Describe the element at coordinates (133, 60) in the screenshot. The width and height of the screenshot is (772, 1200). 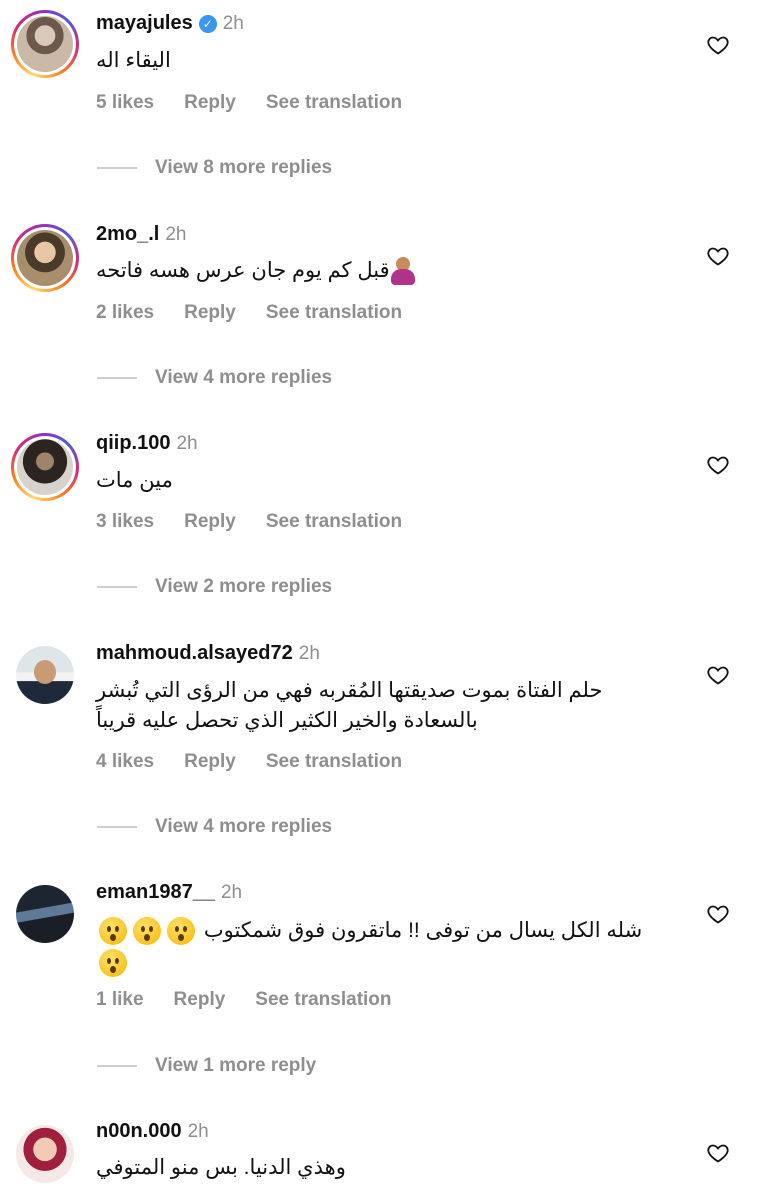
I see `comment-text: اليقاء اله` at that location.